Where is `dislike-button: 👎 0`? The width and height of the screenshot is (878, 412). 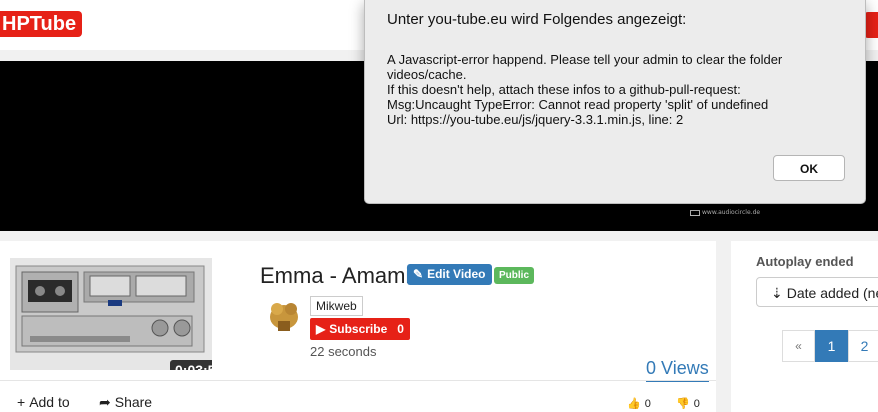 dislike-button: 👎 0 is located at coordinates (688, 403).